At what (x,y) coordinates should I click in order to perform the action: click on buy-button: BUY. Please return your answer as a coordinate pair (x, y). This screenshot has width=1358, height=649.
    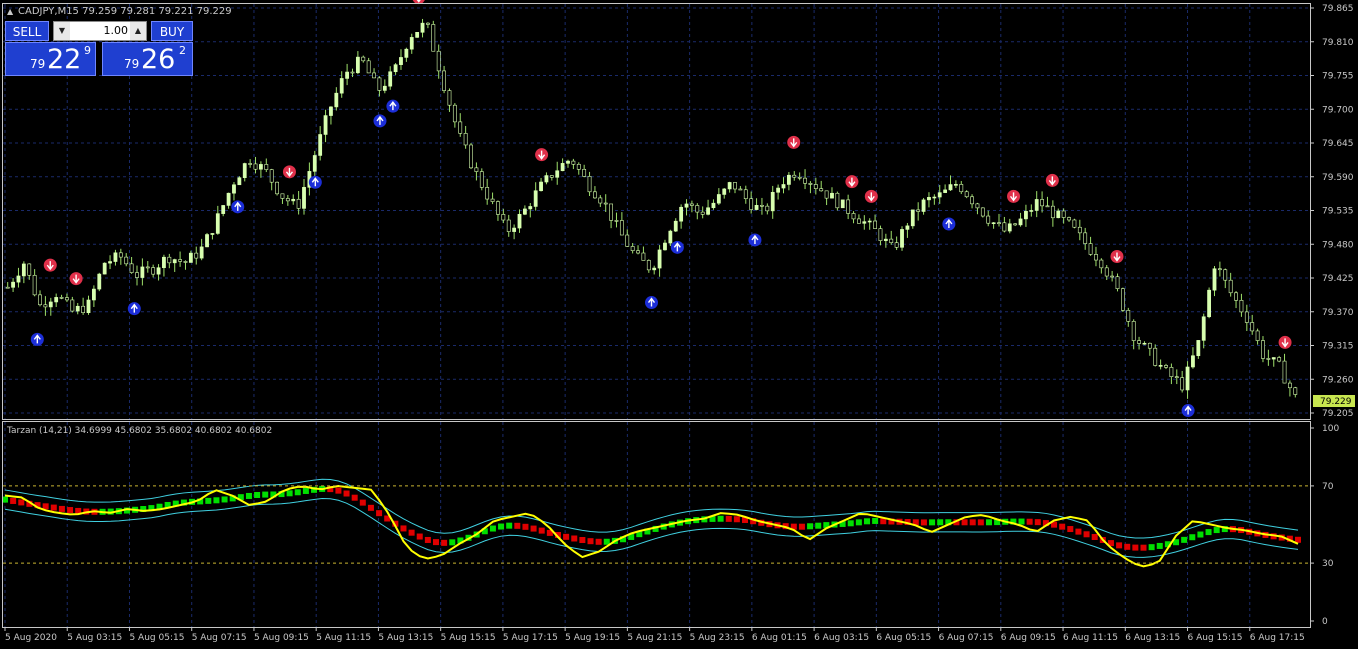
    Looking at the image, I should click on (172, 31).